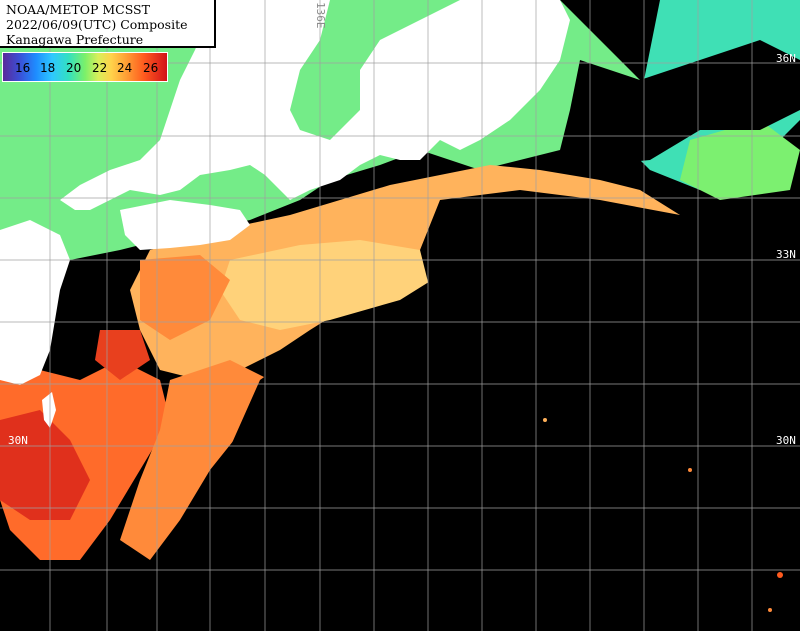  Describe the element at coordinates (78, 9) in the screenshot. I see `source-title: NOAA/METOP MCSST` at that location.